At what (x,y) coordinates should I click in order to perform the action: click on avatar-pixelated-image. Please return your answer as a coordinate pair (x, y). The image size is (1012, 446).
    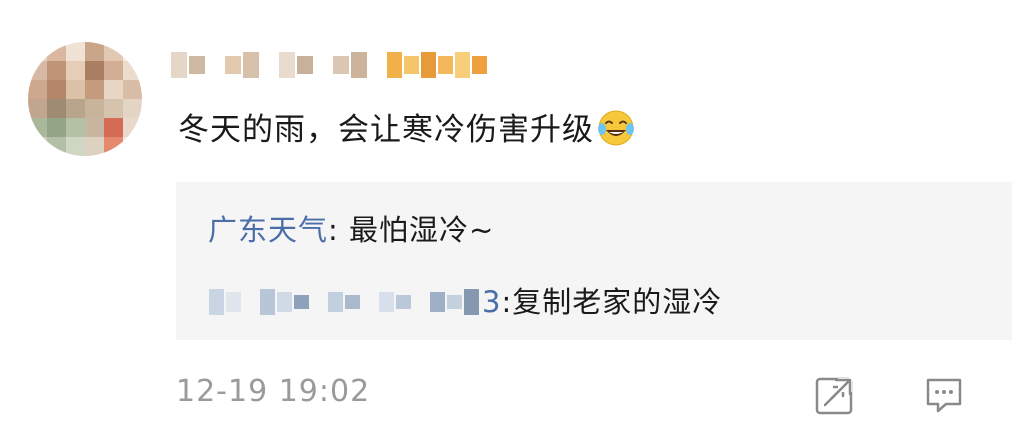
    Looking at the image, I should click on (85, 99).